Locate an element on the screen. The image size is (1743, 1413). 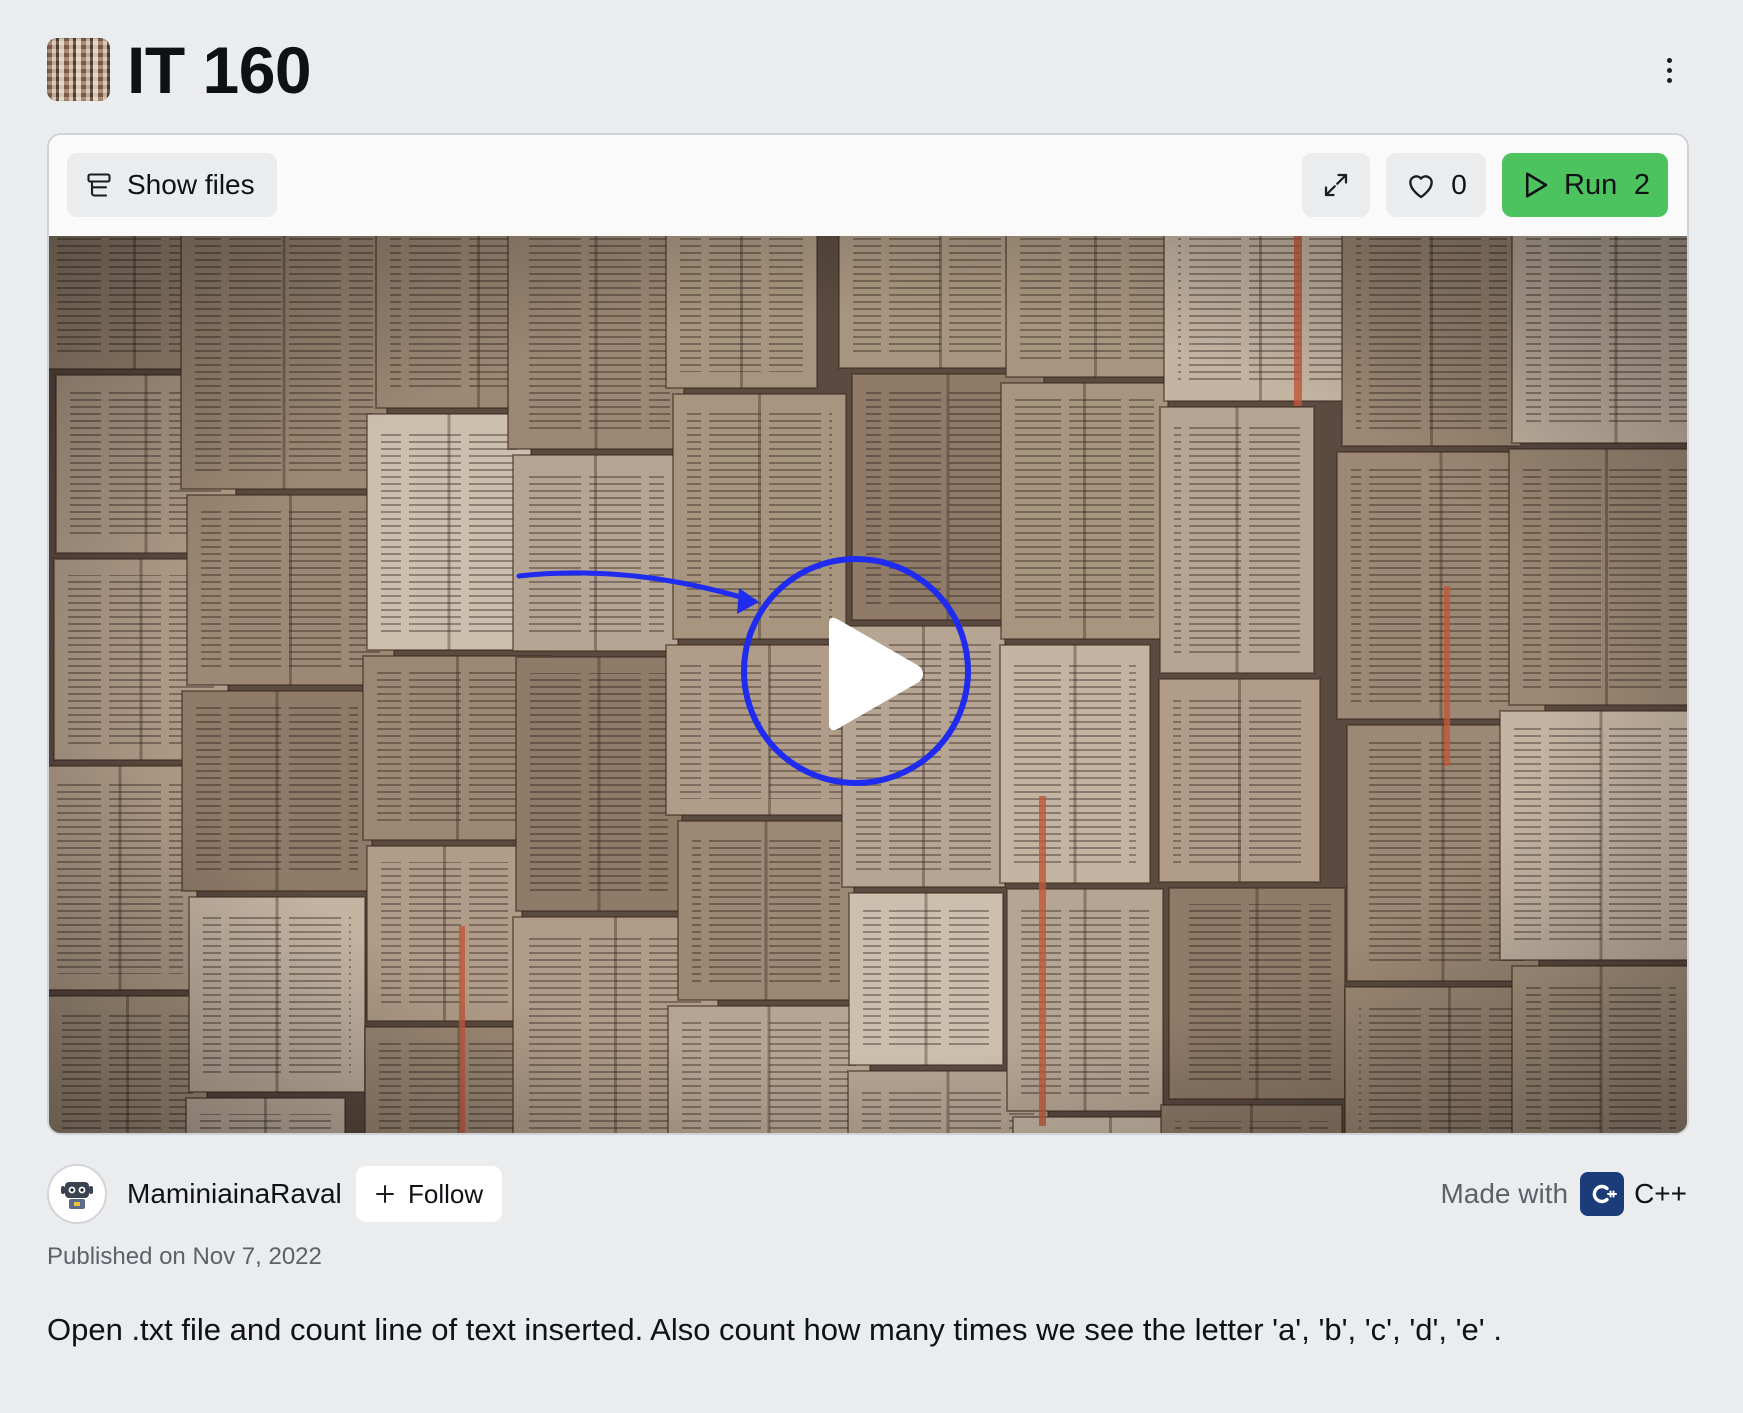
expand-button is located at coordinates (1336, 185).